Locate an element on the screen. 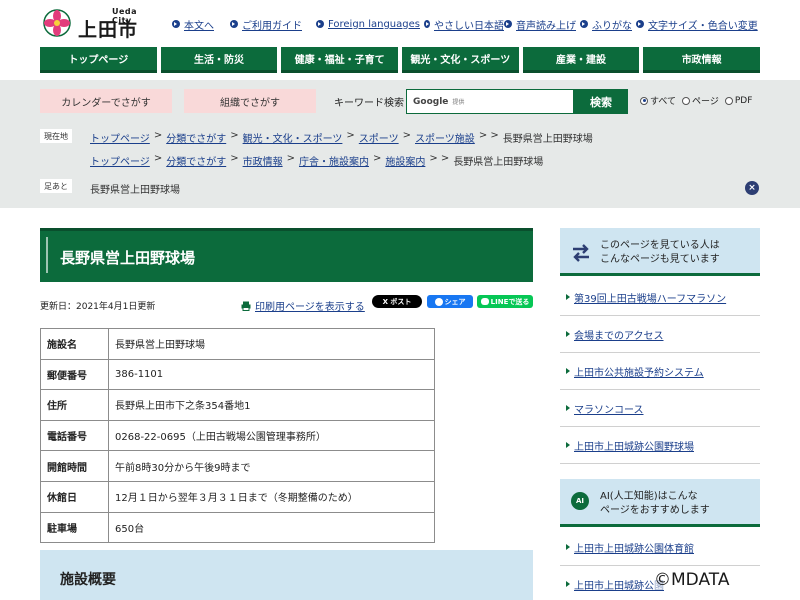  table-value-cell: 長野県営上田野球場 is located at coordinates (271, 344).